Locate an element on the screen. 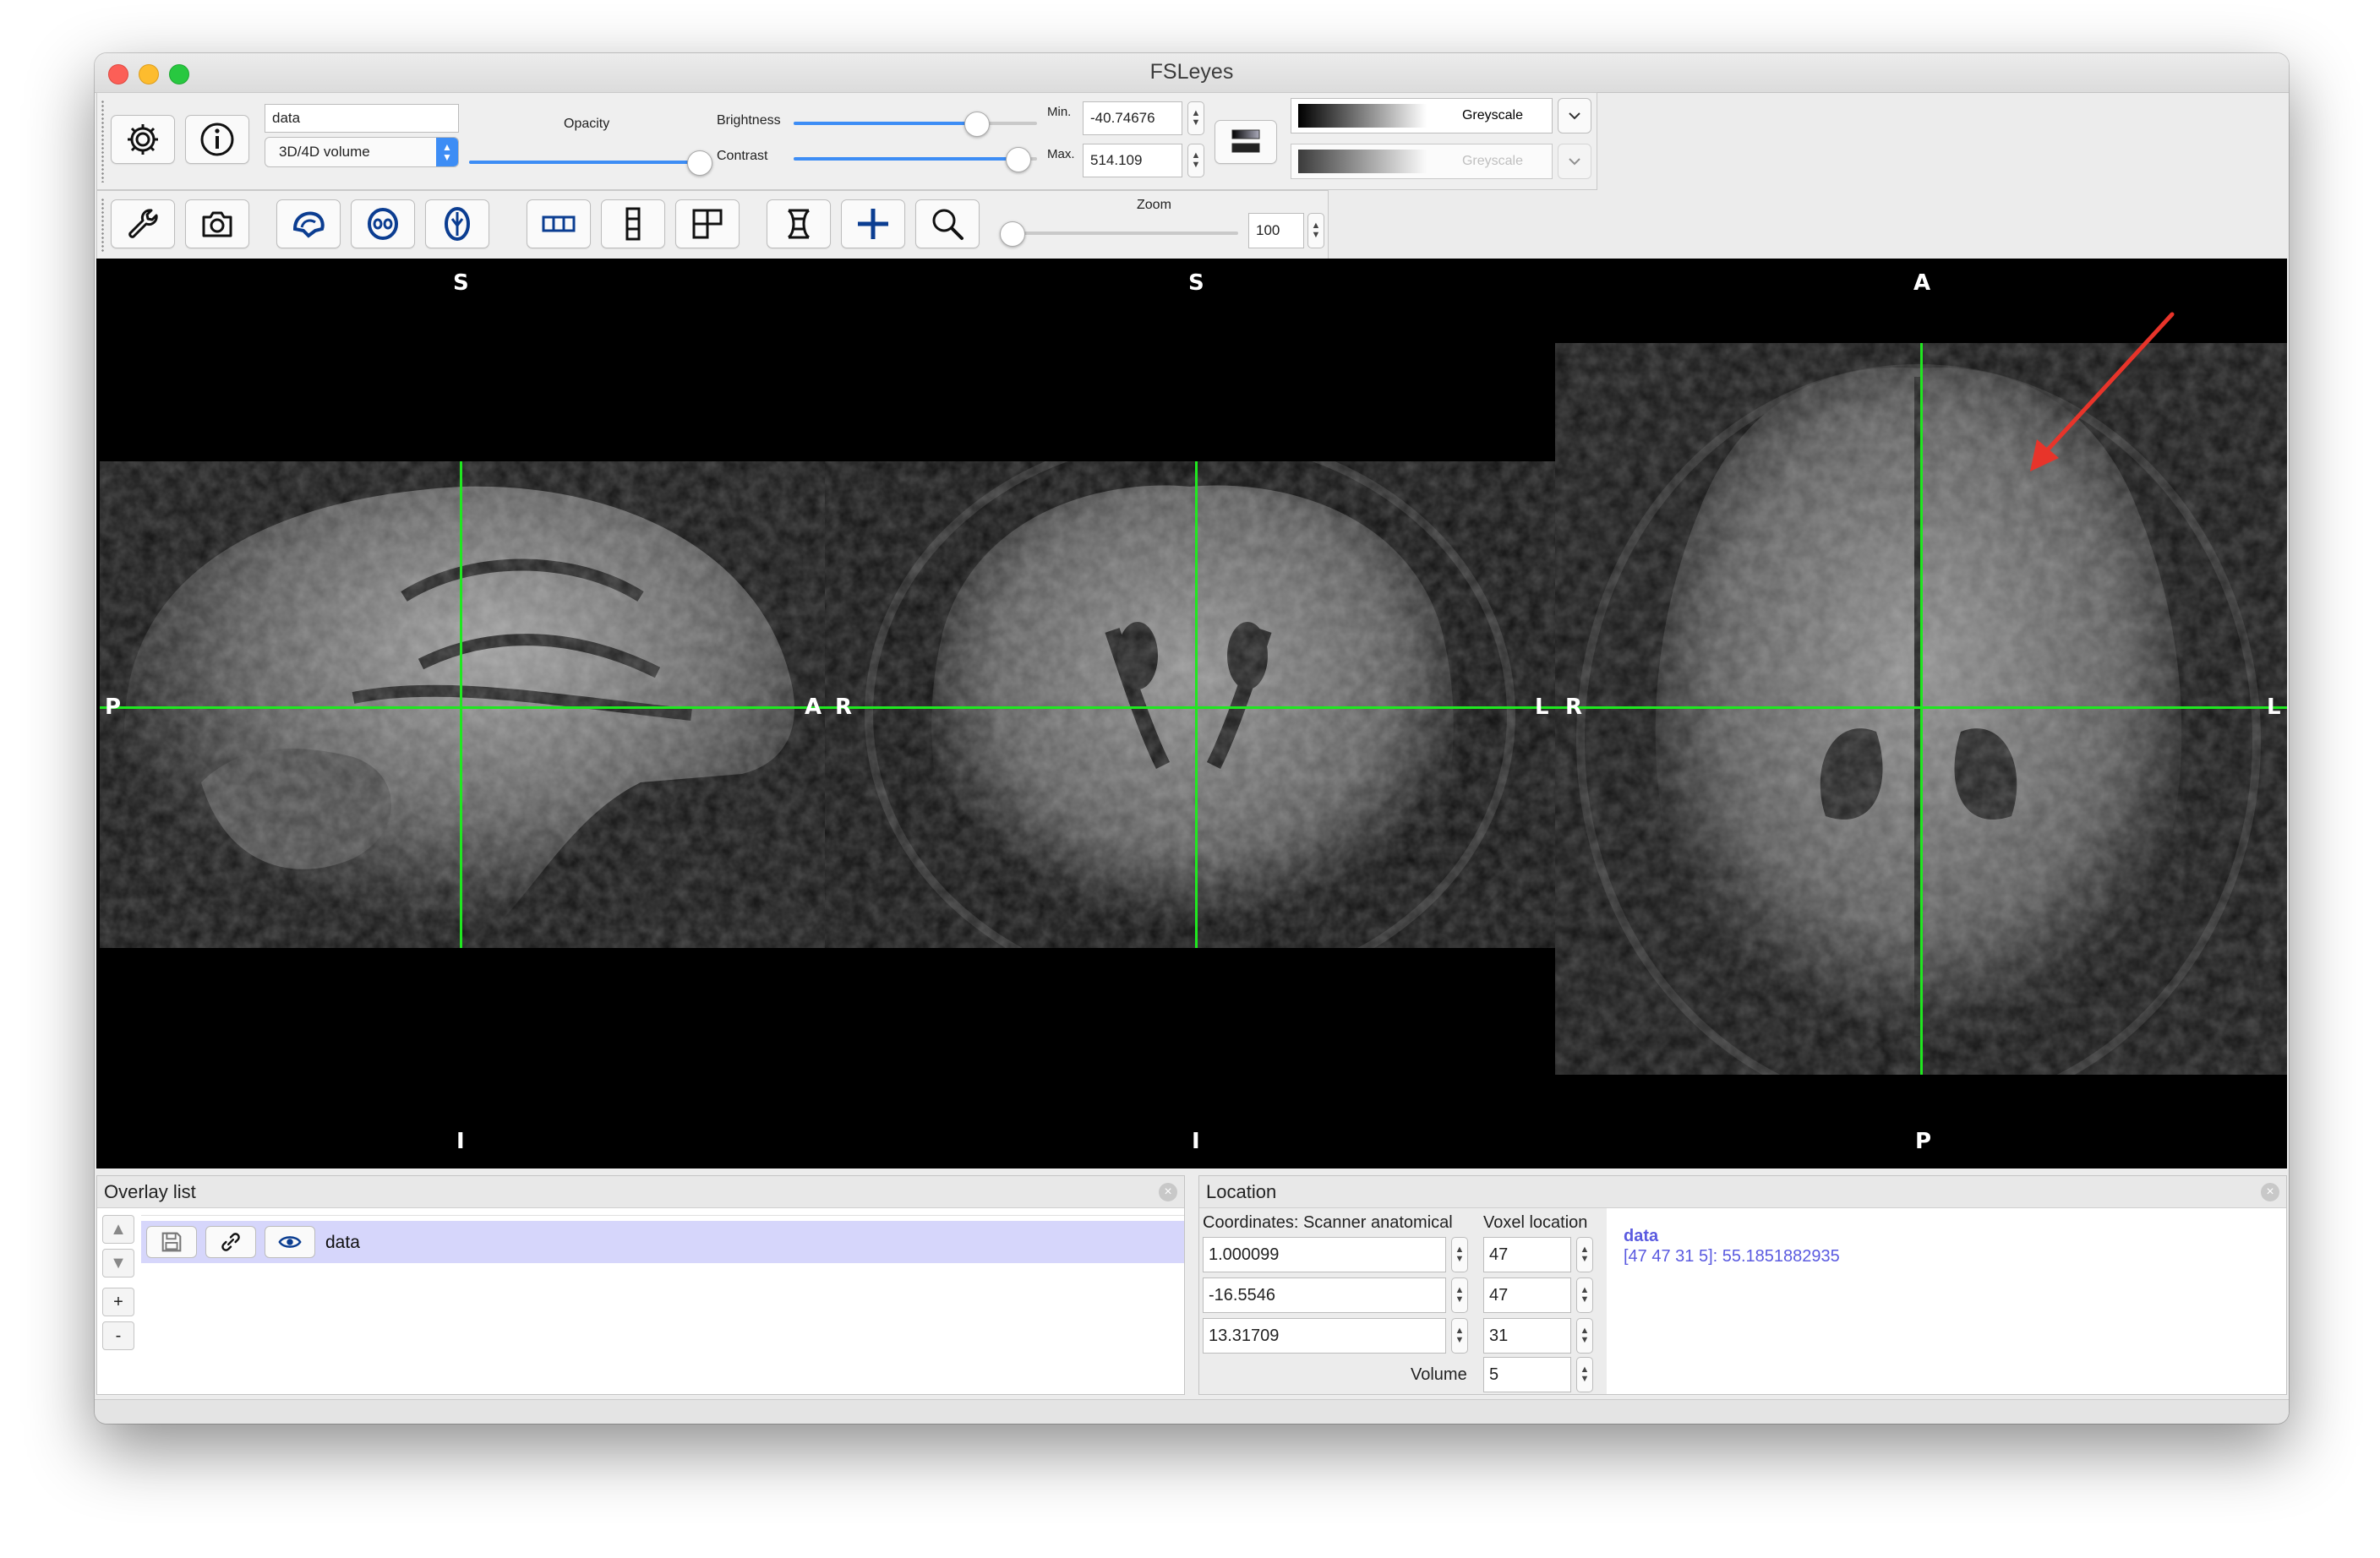 The height and width of the screenshot is (1558, 2380). vertical-layout-button is located at coordinates (633, 223).